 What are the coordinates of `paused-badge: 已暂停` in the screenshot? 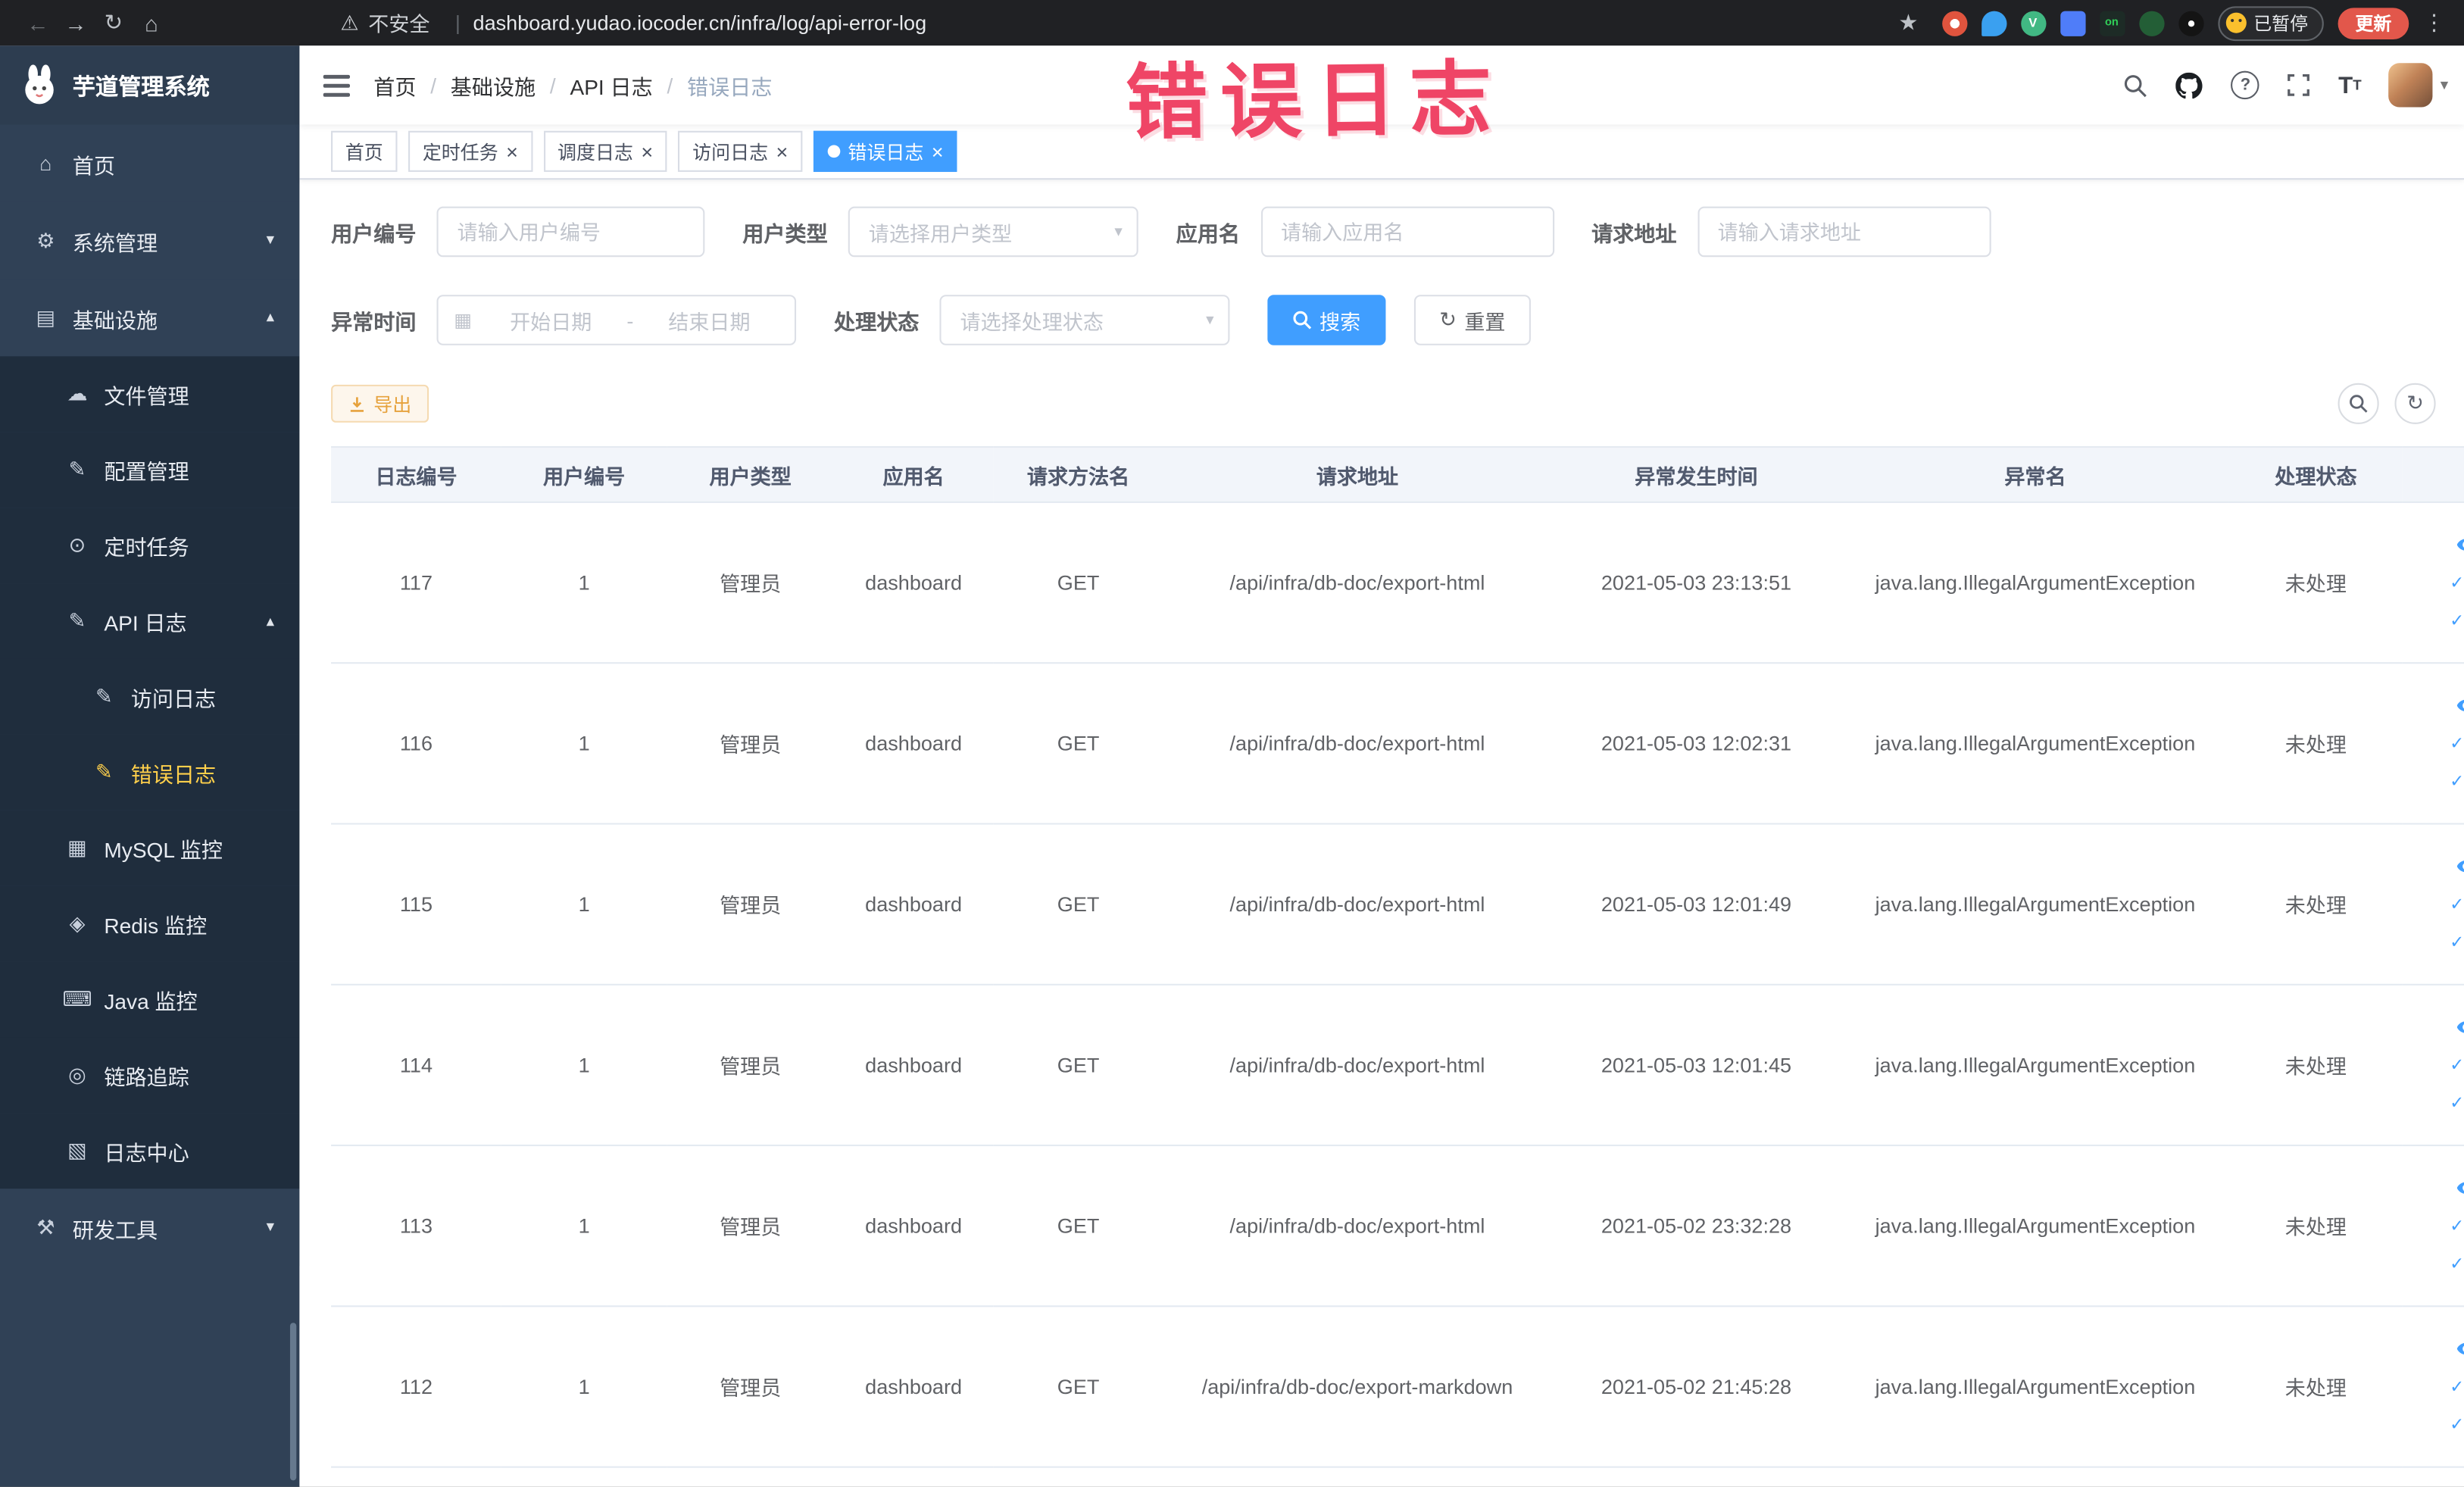 It's located at (2270, 23).